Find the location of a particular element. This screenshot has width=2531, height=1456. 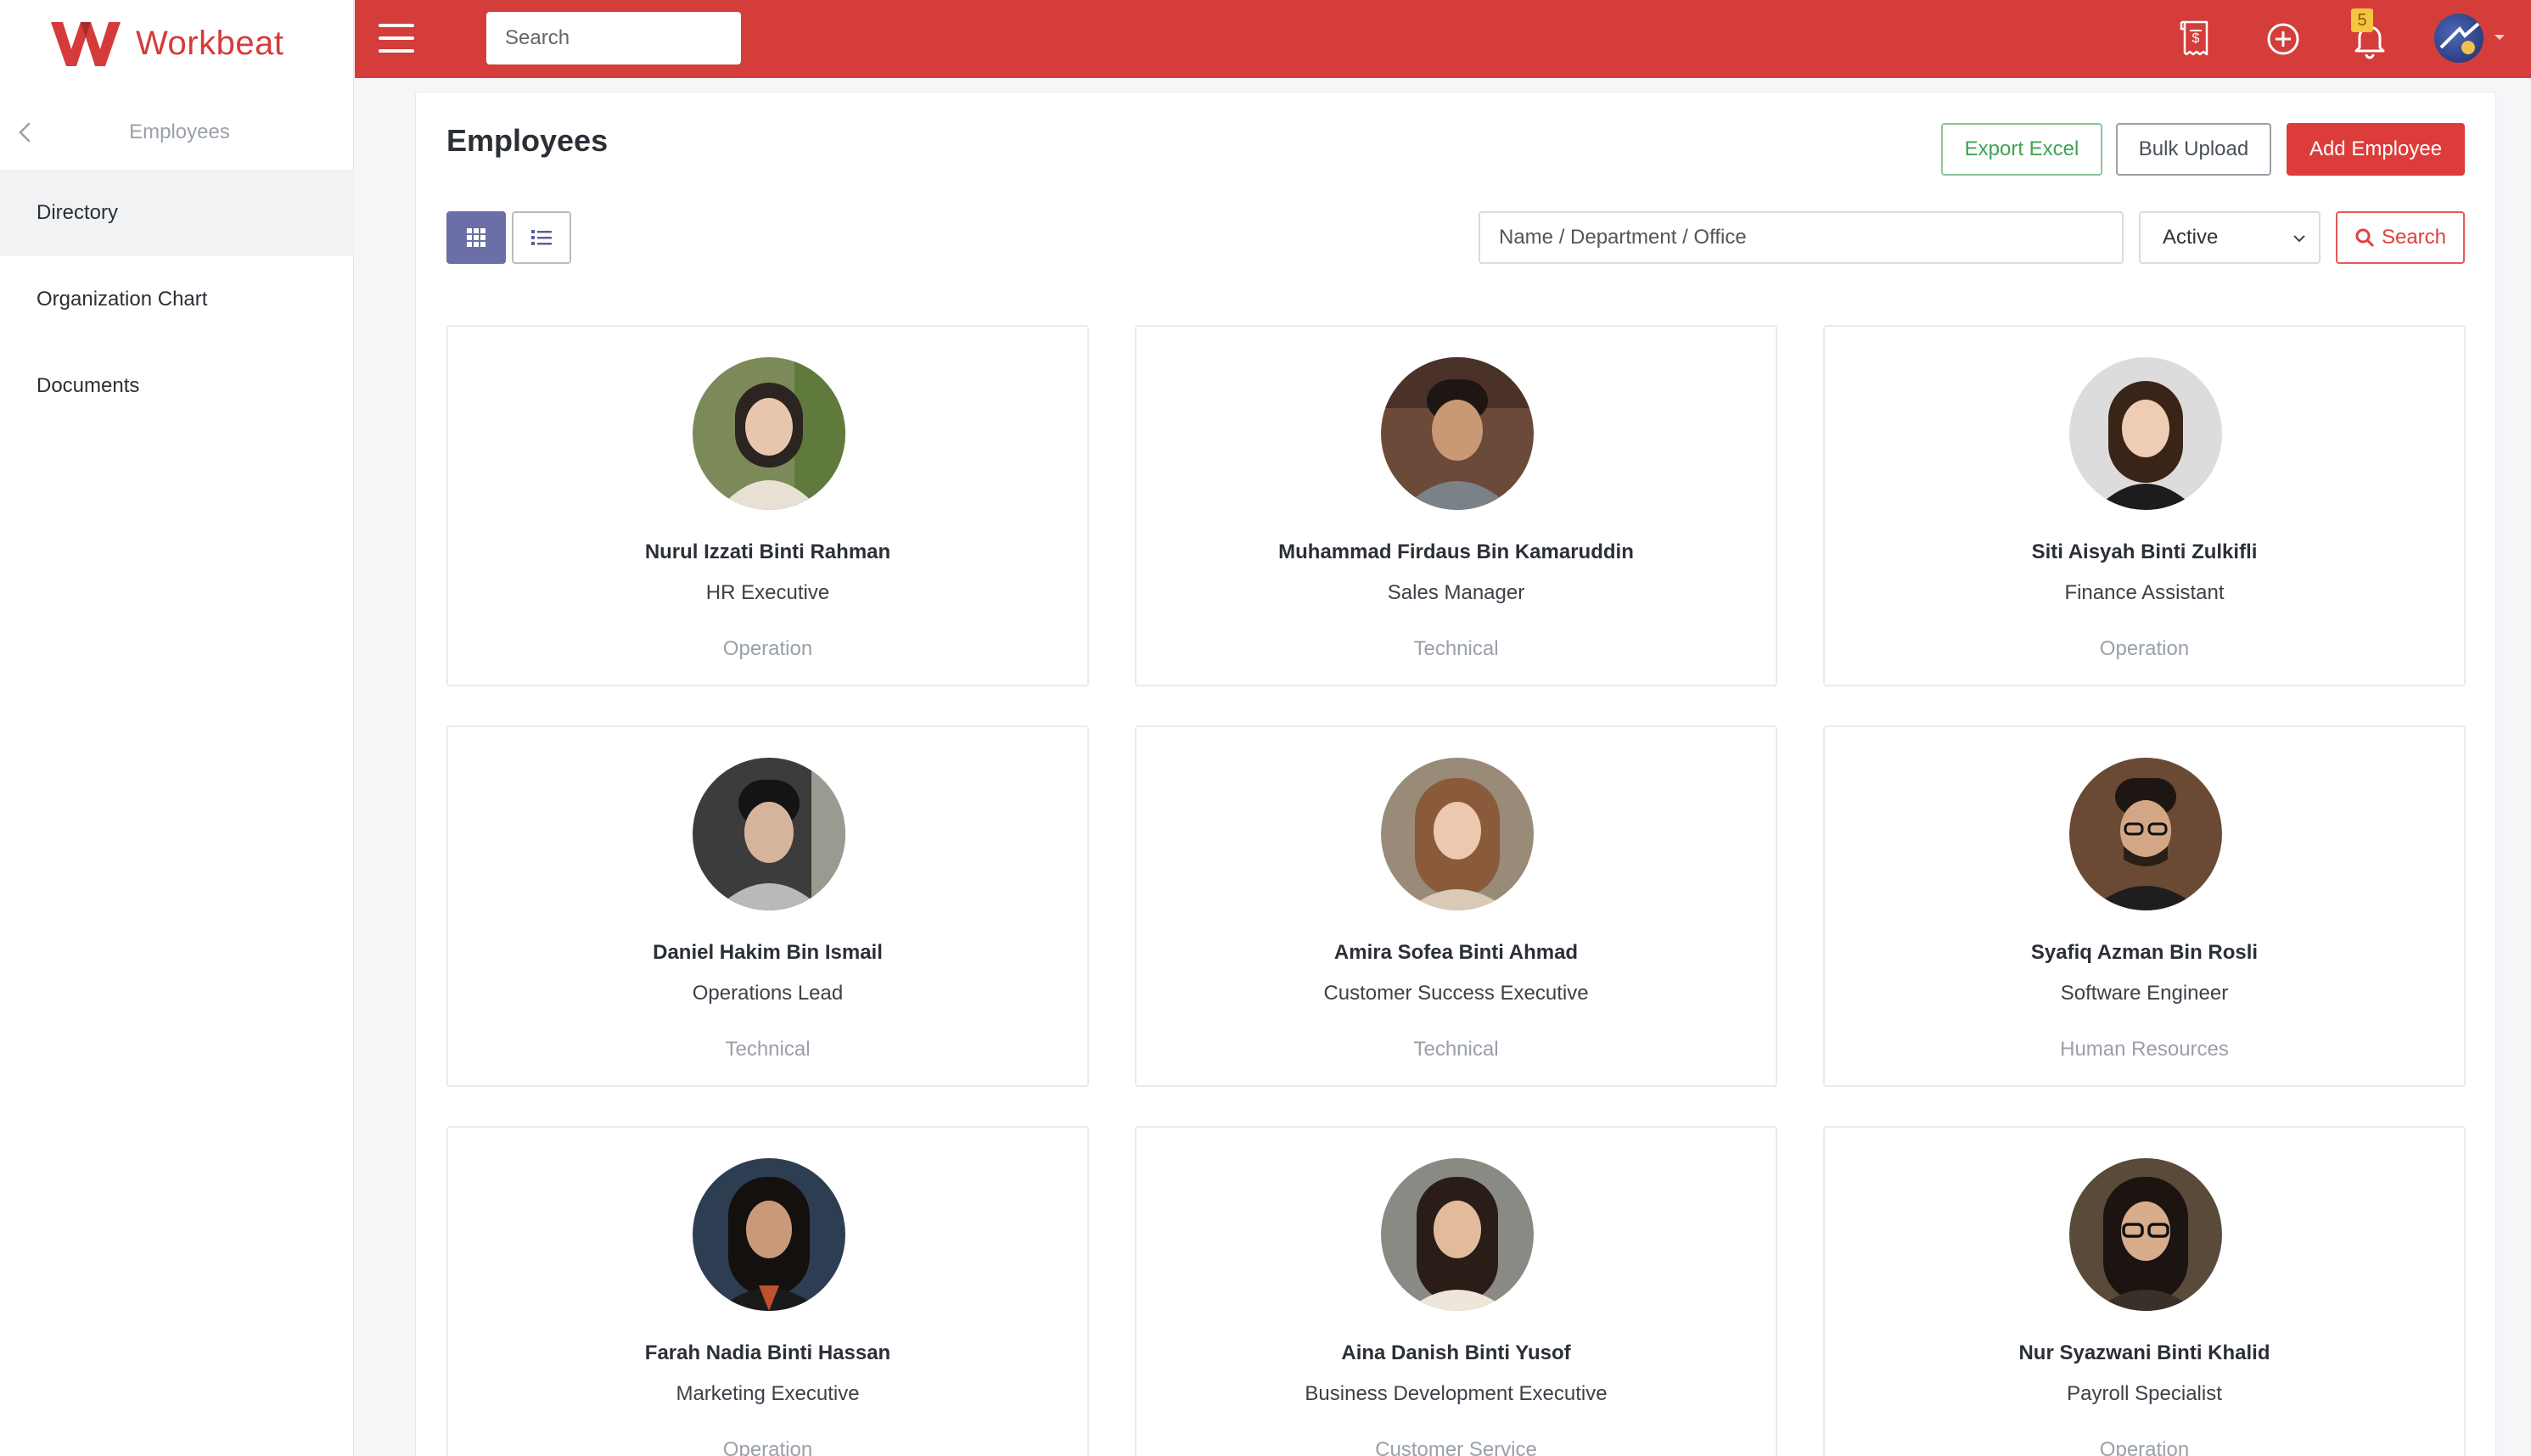

employee-title: Finance Assistant is located at coordinates (2144, 592).